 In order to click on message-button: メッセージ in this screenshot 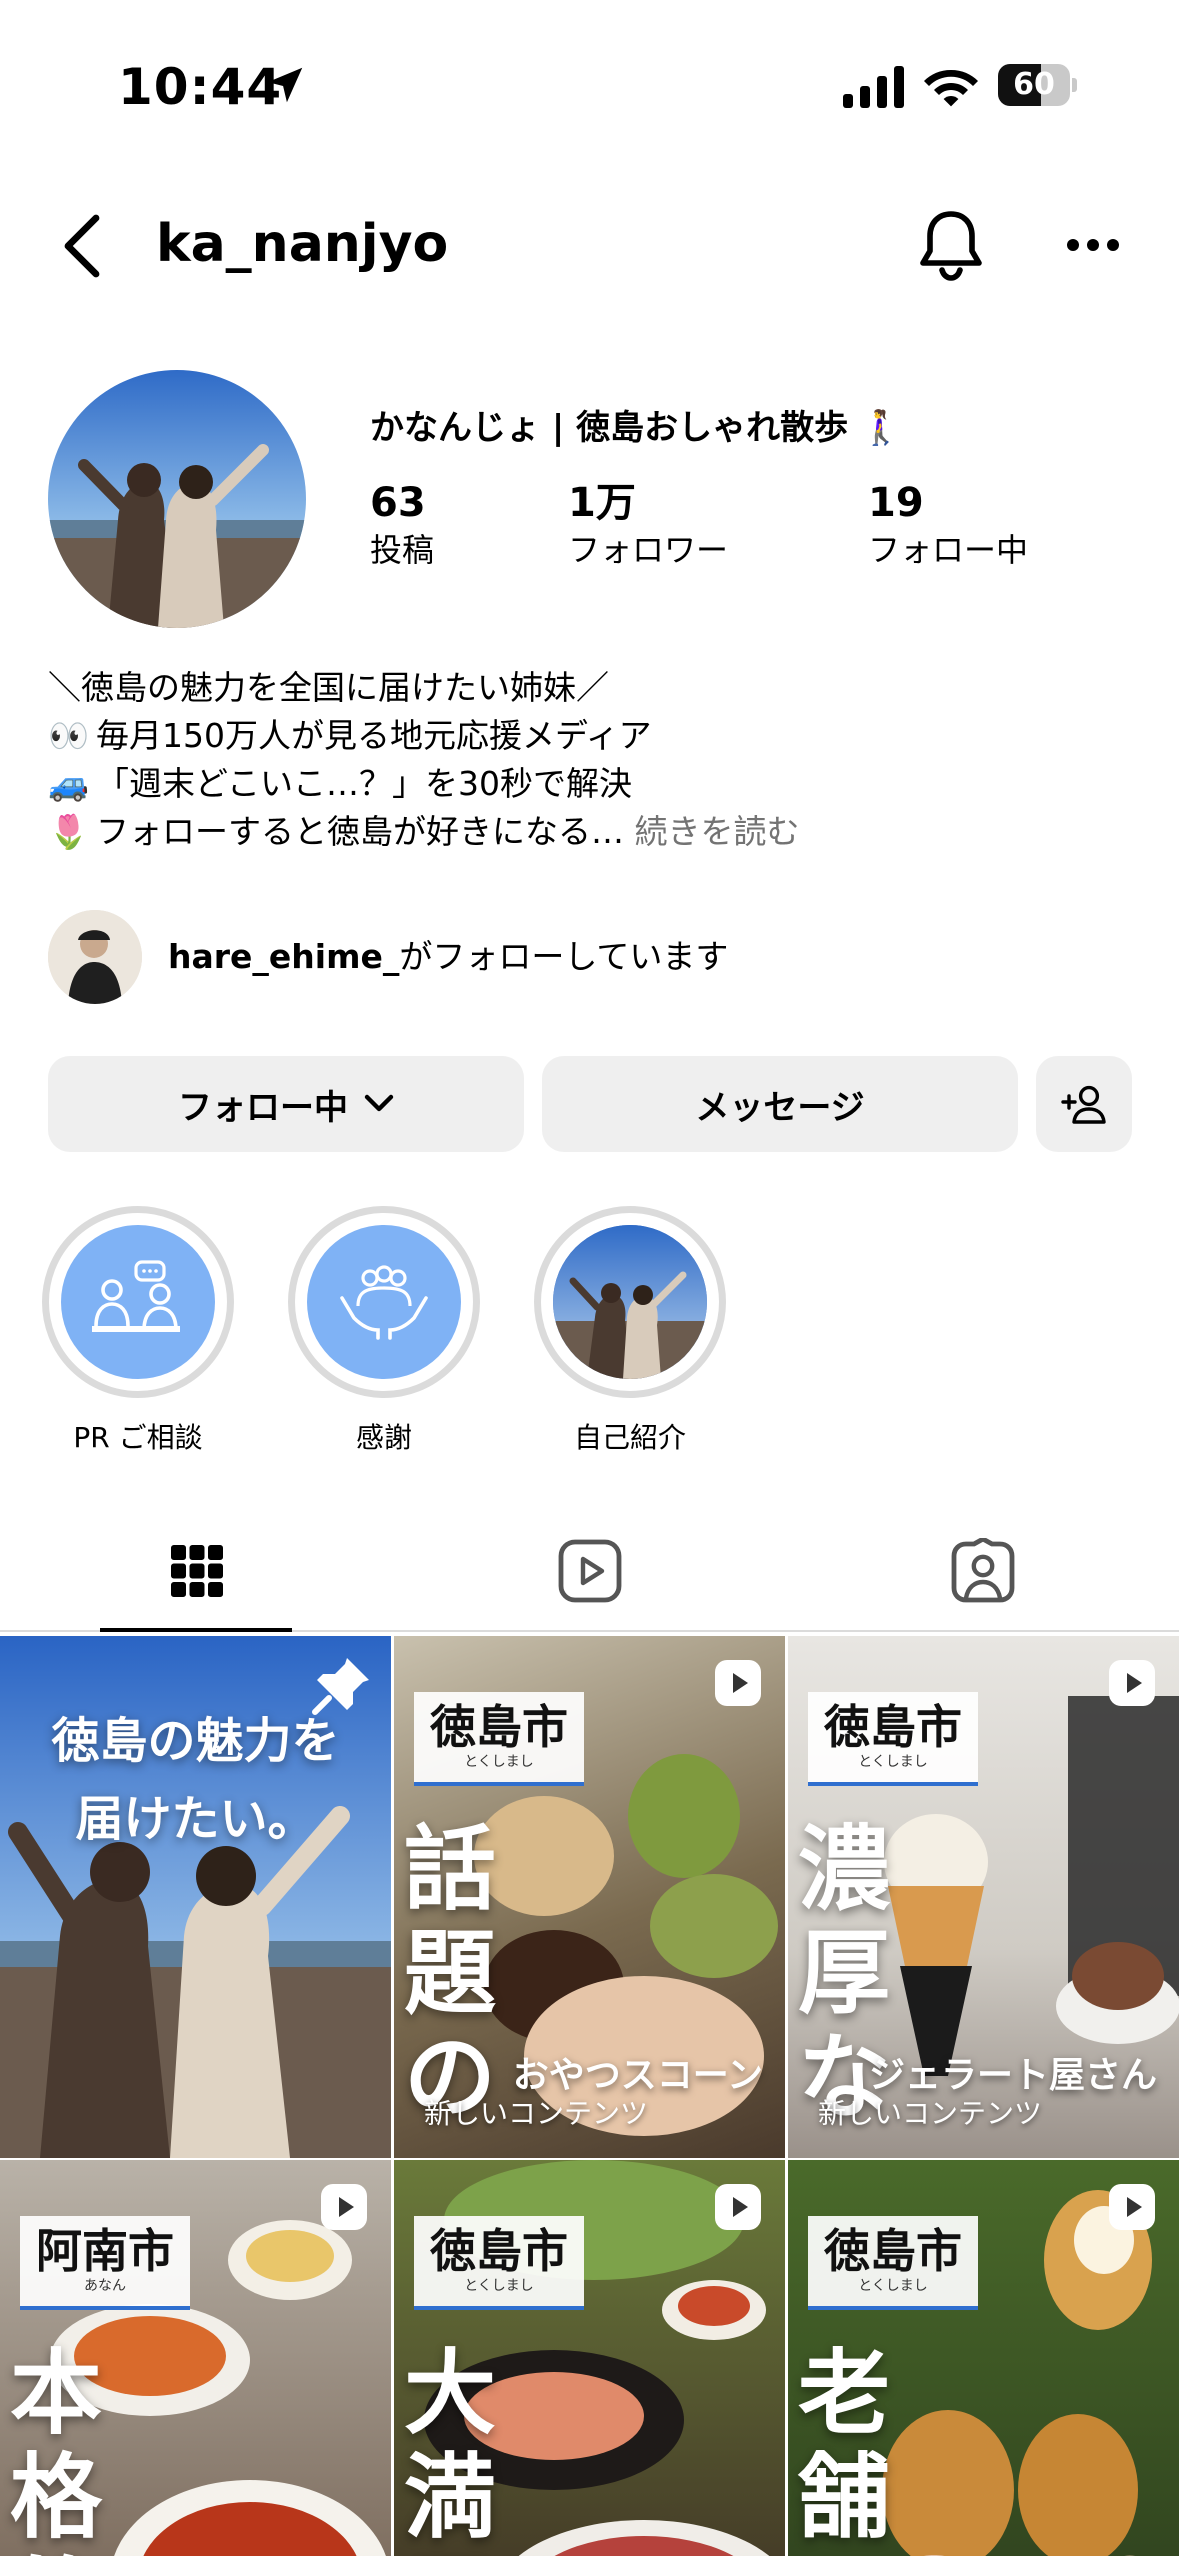, I will do `click(780, 1104)`.